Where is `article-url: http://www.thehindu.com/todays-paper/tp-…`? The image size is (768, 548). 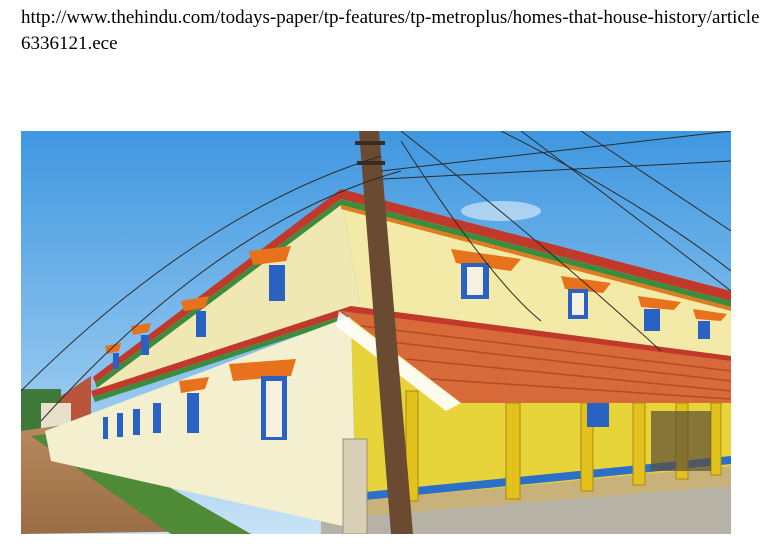 article-url: http://www.thehindu.com/todays-paper/tp-… is located at coordinates (390, 30).